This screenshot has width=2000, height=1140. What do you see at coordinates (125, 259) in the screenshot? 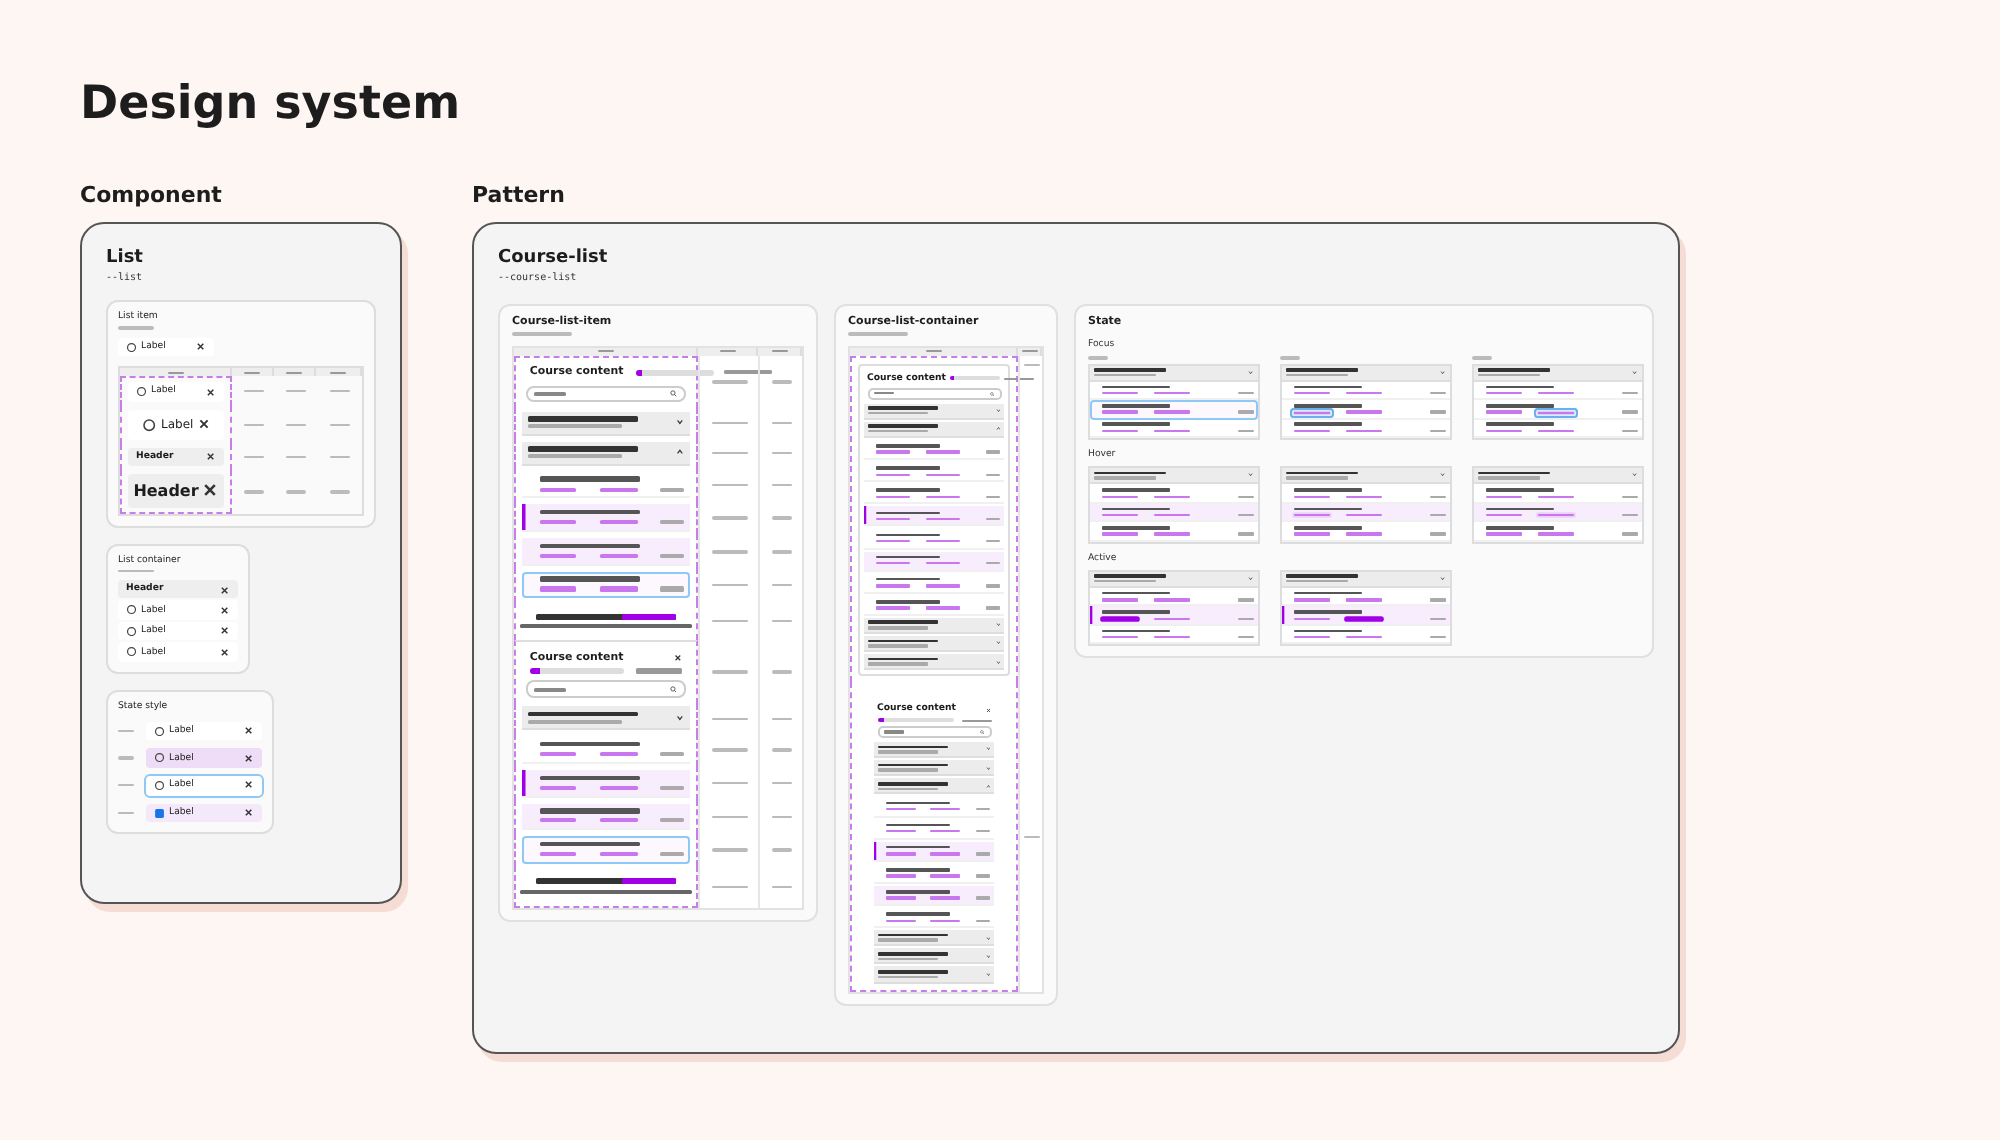
I see `card-title: List` at bounding box center [125, 259].